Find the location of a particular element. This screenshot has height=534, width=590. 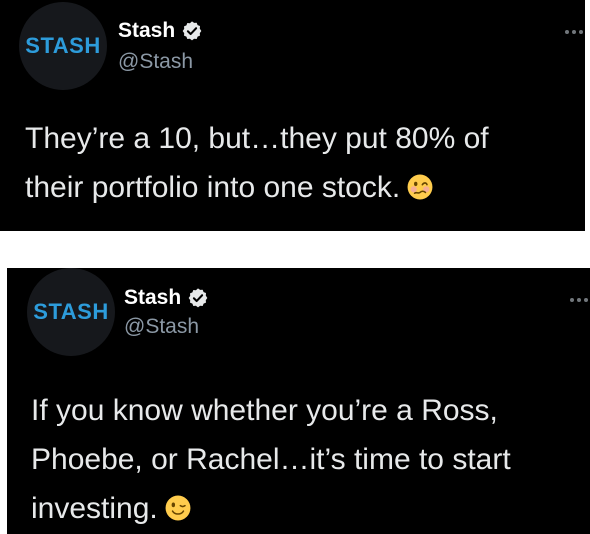

woozy-face-icon is located at coordinates (420, 187).